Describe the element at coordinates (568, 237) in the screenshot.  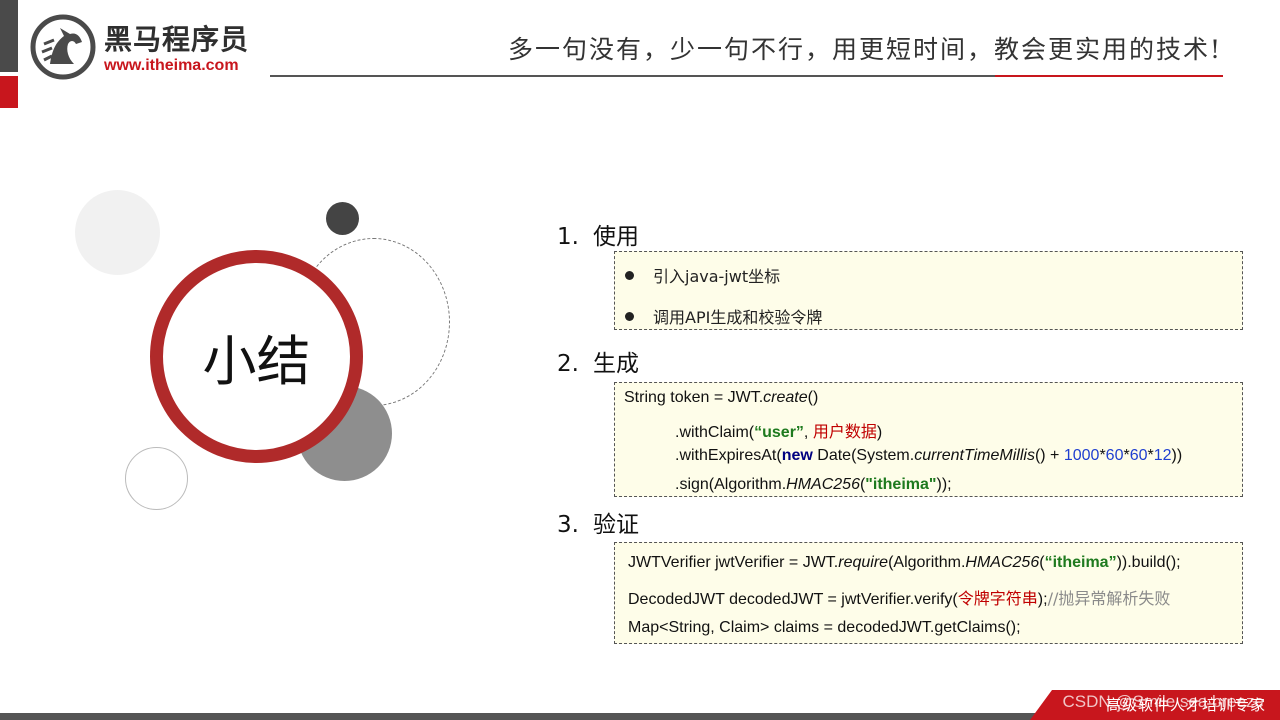
I see `section-number: 1.` at that location.